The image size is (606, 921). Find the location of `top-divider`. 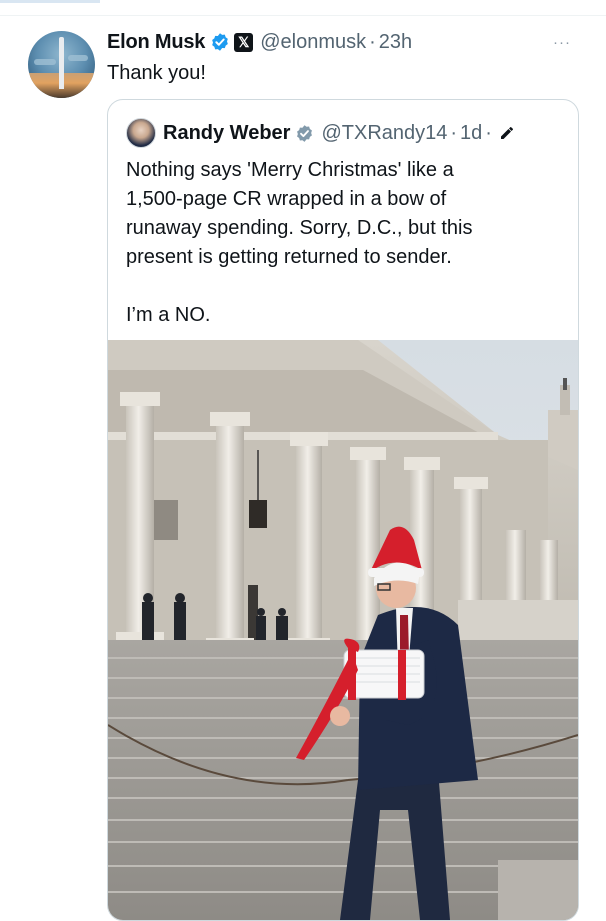

top-divider is located at coordinates (303, 8).